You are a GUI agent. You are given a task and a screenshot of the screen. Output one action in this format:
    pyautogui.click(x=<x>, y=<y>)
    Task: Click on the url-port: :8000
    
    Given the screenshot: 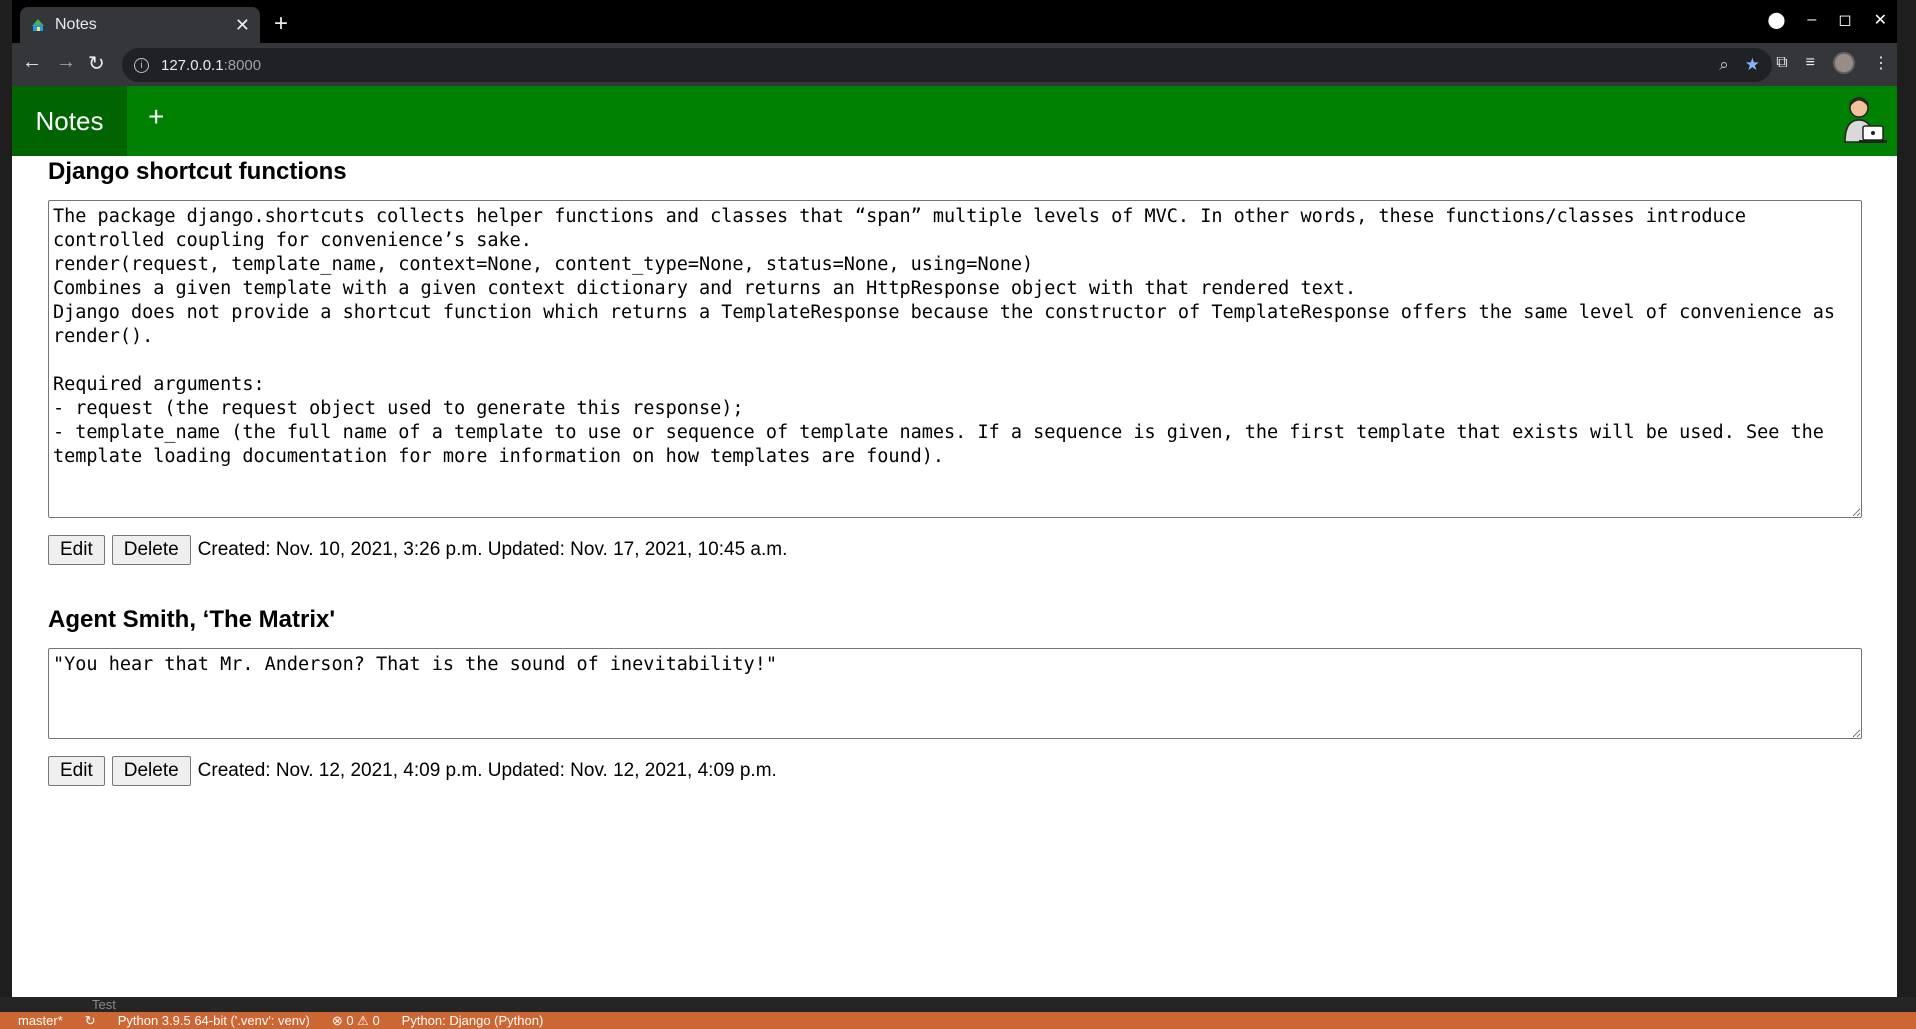 What is the action you would take?
    pyautogui.click(x=242, y=65)
    